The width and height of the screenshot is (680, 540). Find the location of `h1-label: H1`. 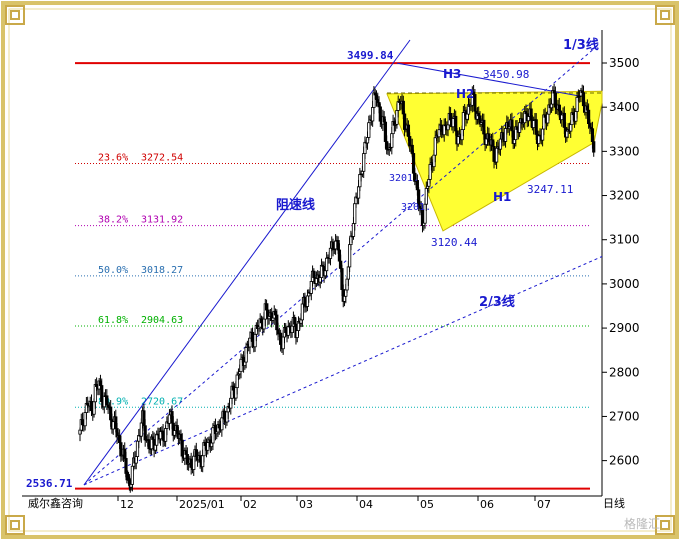

h1-label: H1 is located at coordinates (502, 197).